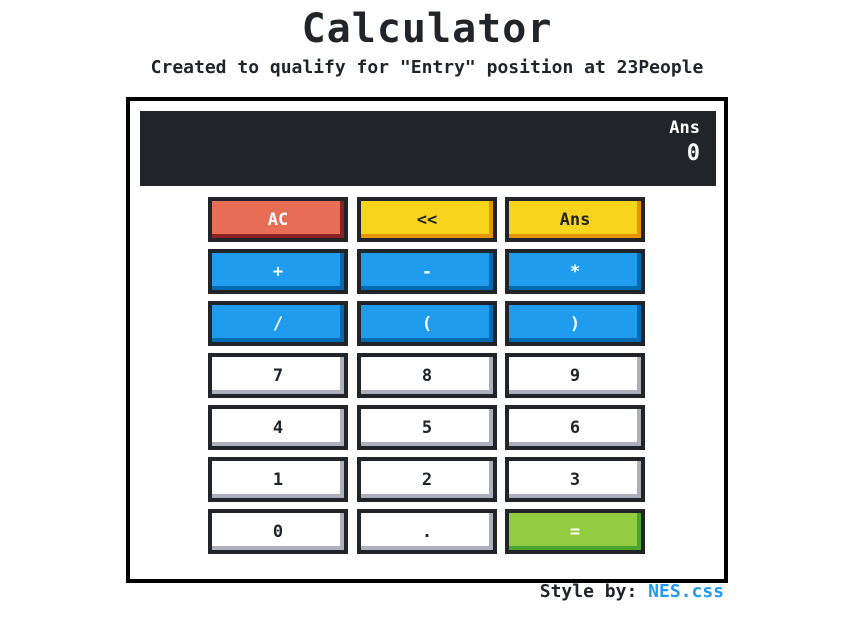  Describe the element at coordinates (427, 427) in the screenshot. I see `digit-5-button: 5` at that location.